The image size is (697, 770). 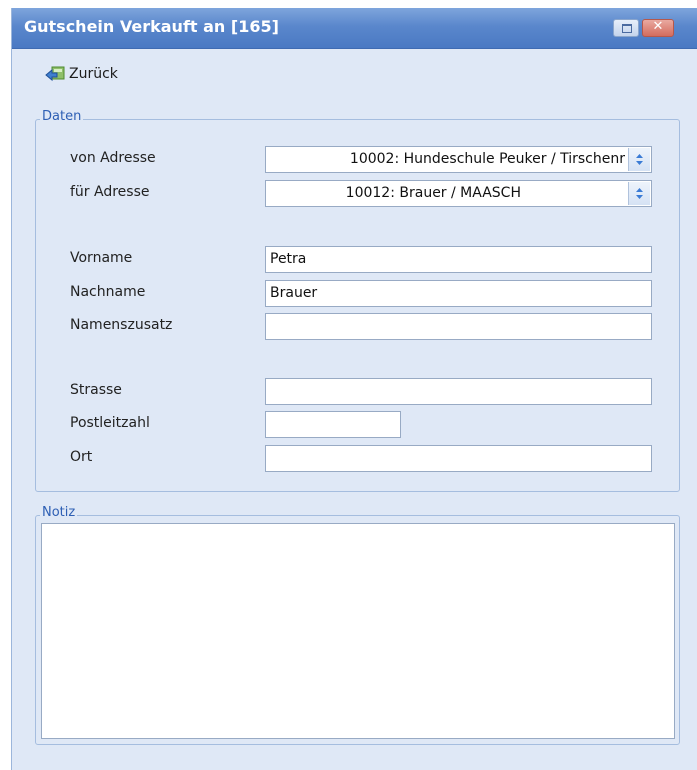 I want to click on close-button: ✕, so click(x=658, y=28).